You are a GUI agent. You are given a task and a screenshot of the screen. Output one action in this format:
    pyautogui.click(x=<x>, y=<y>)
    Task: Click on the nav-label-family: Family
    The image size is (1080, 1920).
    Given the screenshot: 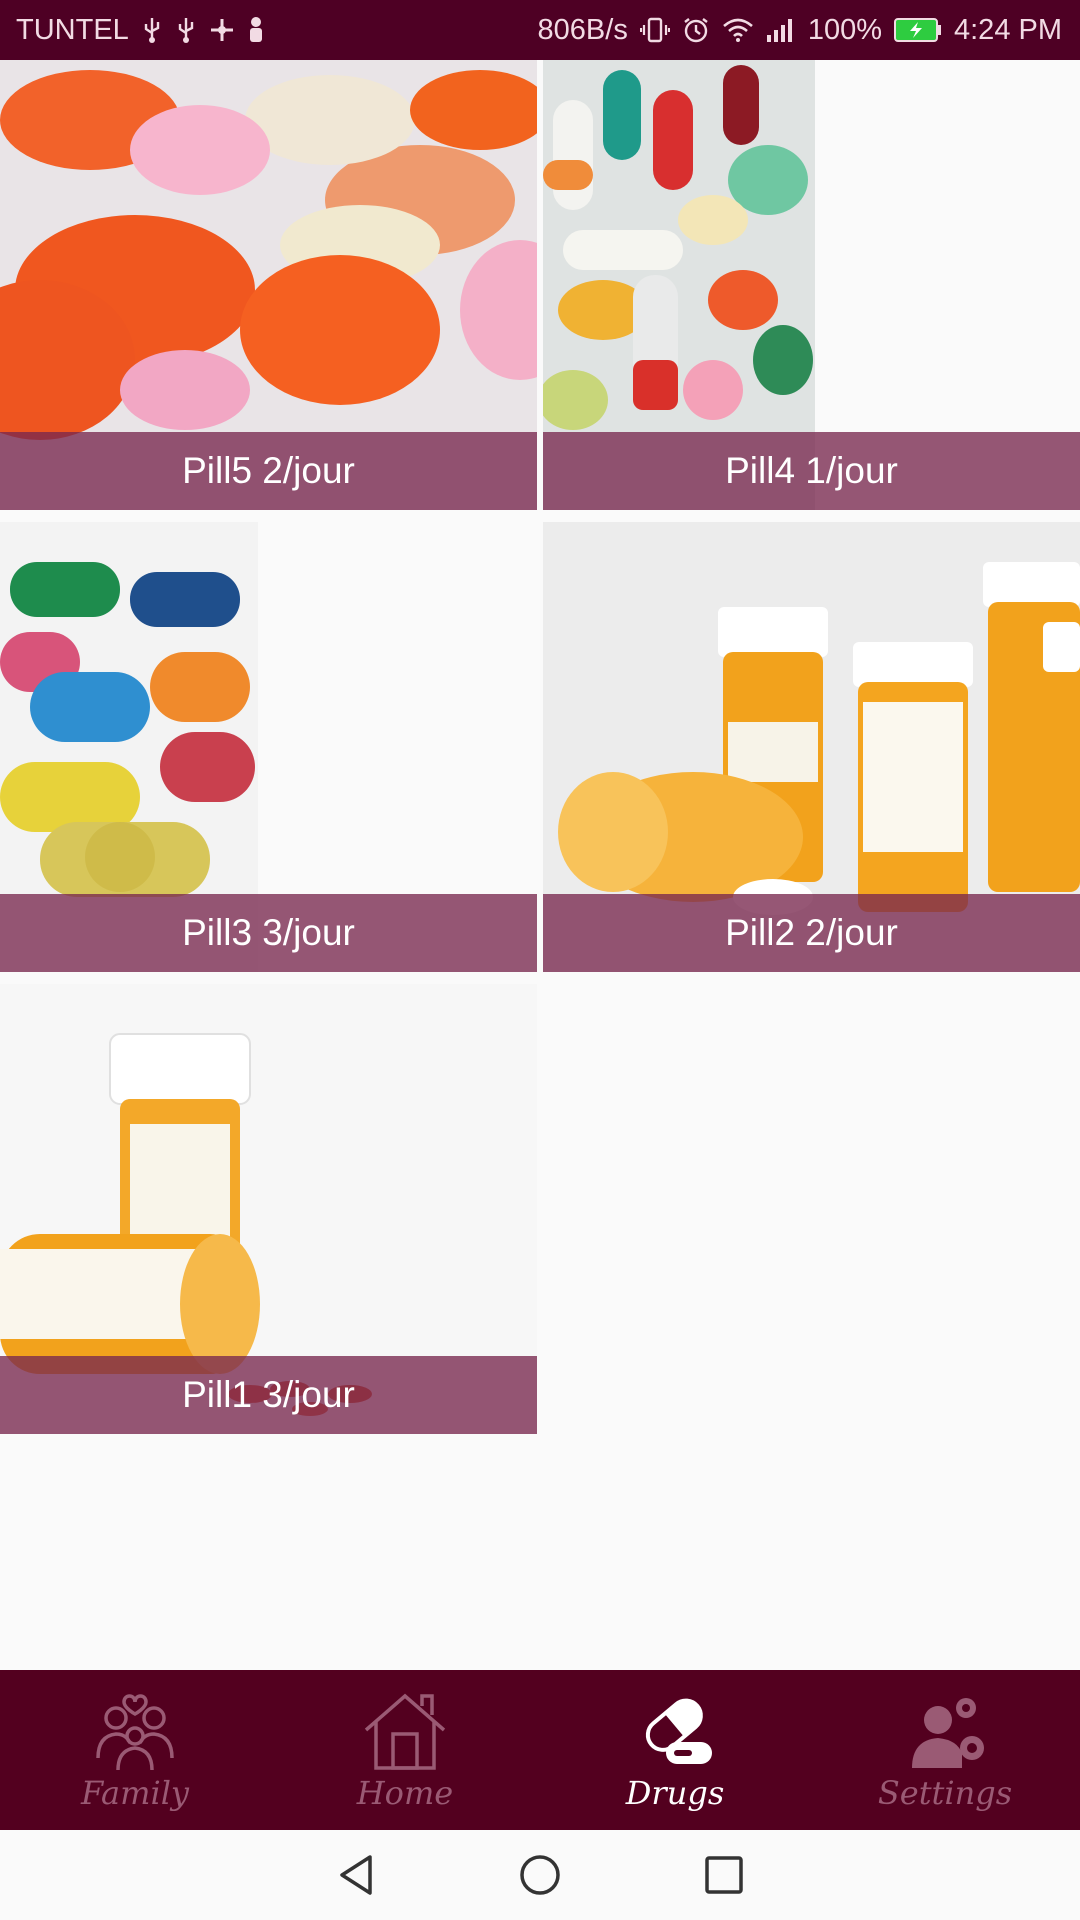 What is the action you would take?
    pyautogui.click(x=135, y=1793)
    